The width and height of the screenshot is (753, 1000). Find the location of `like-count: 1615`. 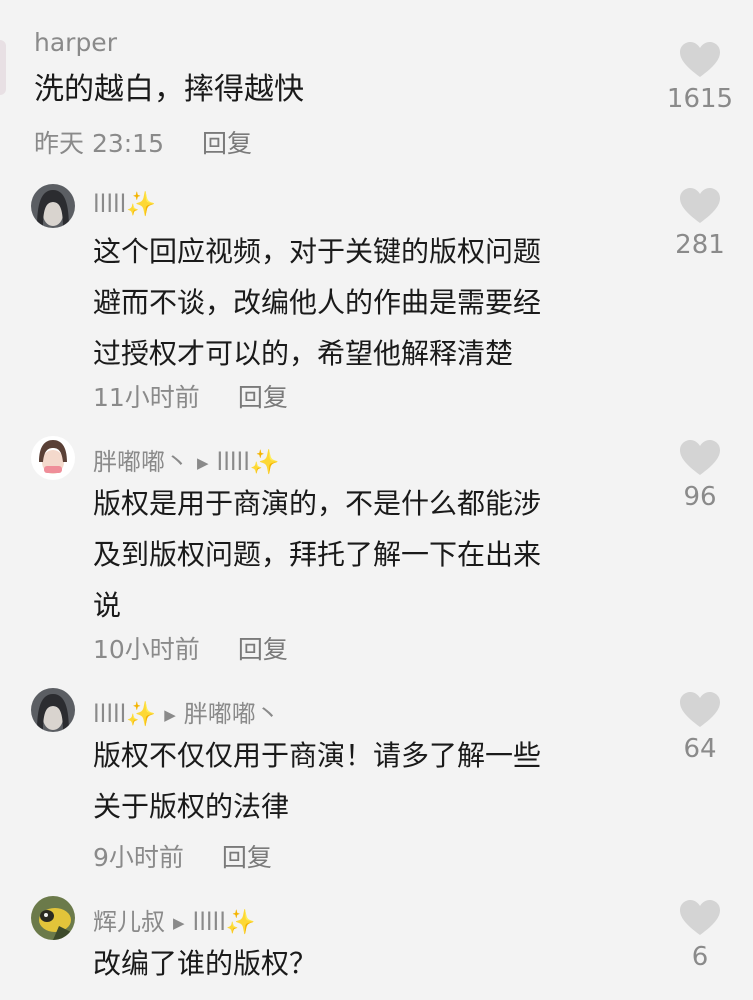

like-count: 1615 is located at coordinates (700, 99).